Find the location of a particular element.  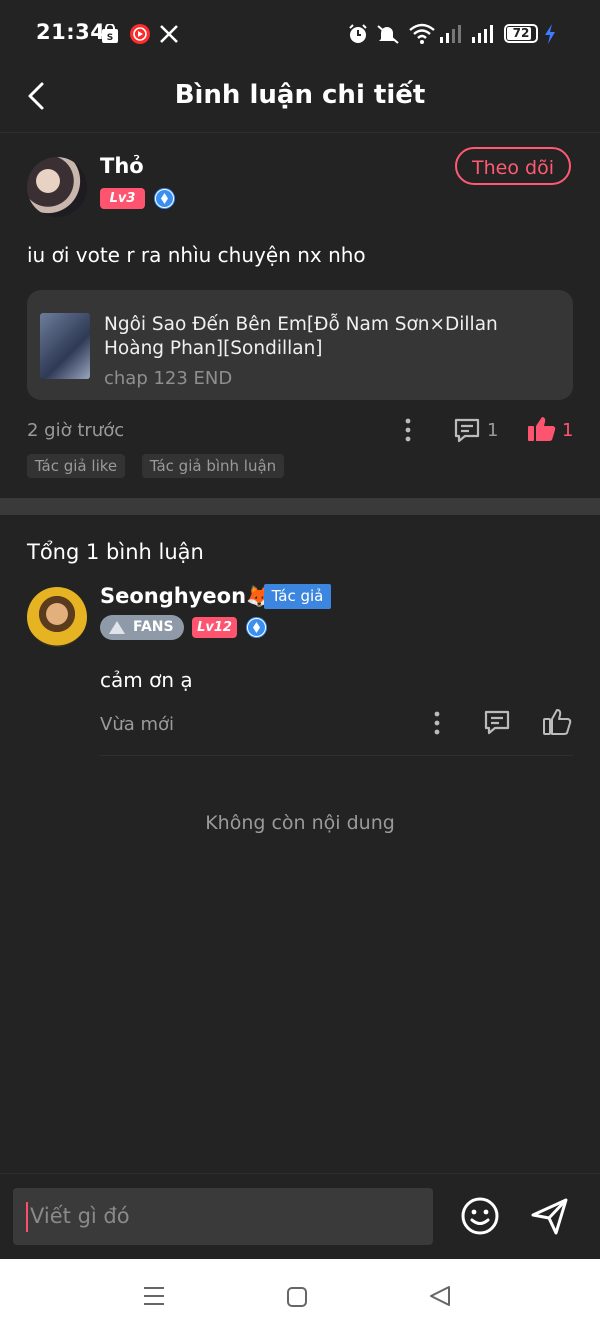

post-time: 2 giờ trước is located at coordinates (76, 430).